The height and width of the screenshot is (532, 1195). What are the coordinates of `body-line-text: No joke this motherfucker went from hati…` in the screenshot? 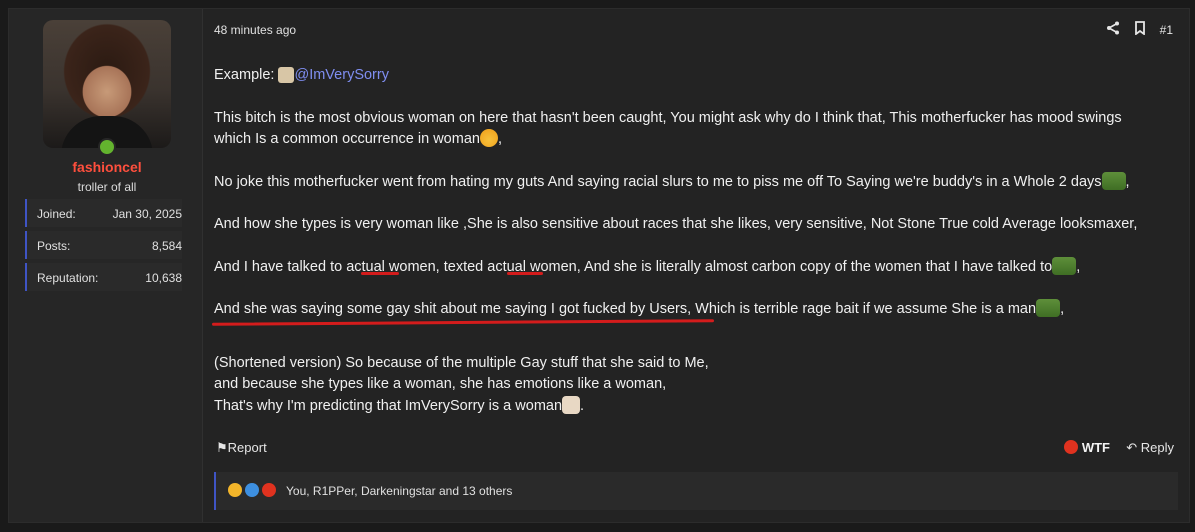 It's located at (658, 181).